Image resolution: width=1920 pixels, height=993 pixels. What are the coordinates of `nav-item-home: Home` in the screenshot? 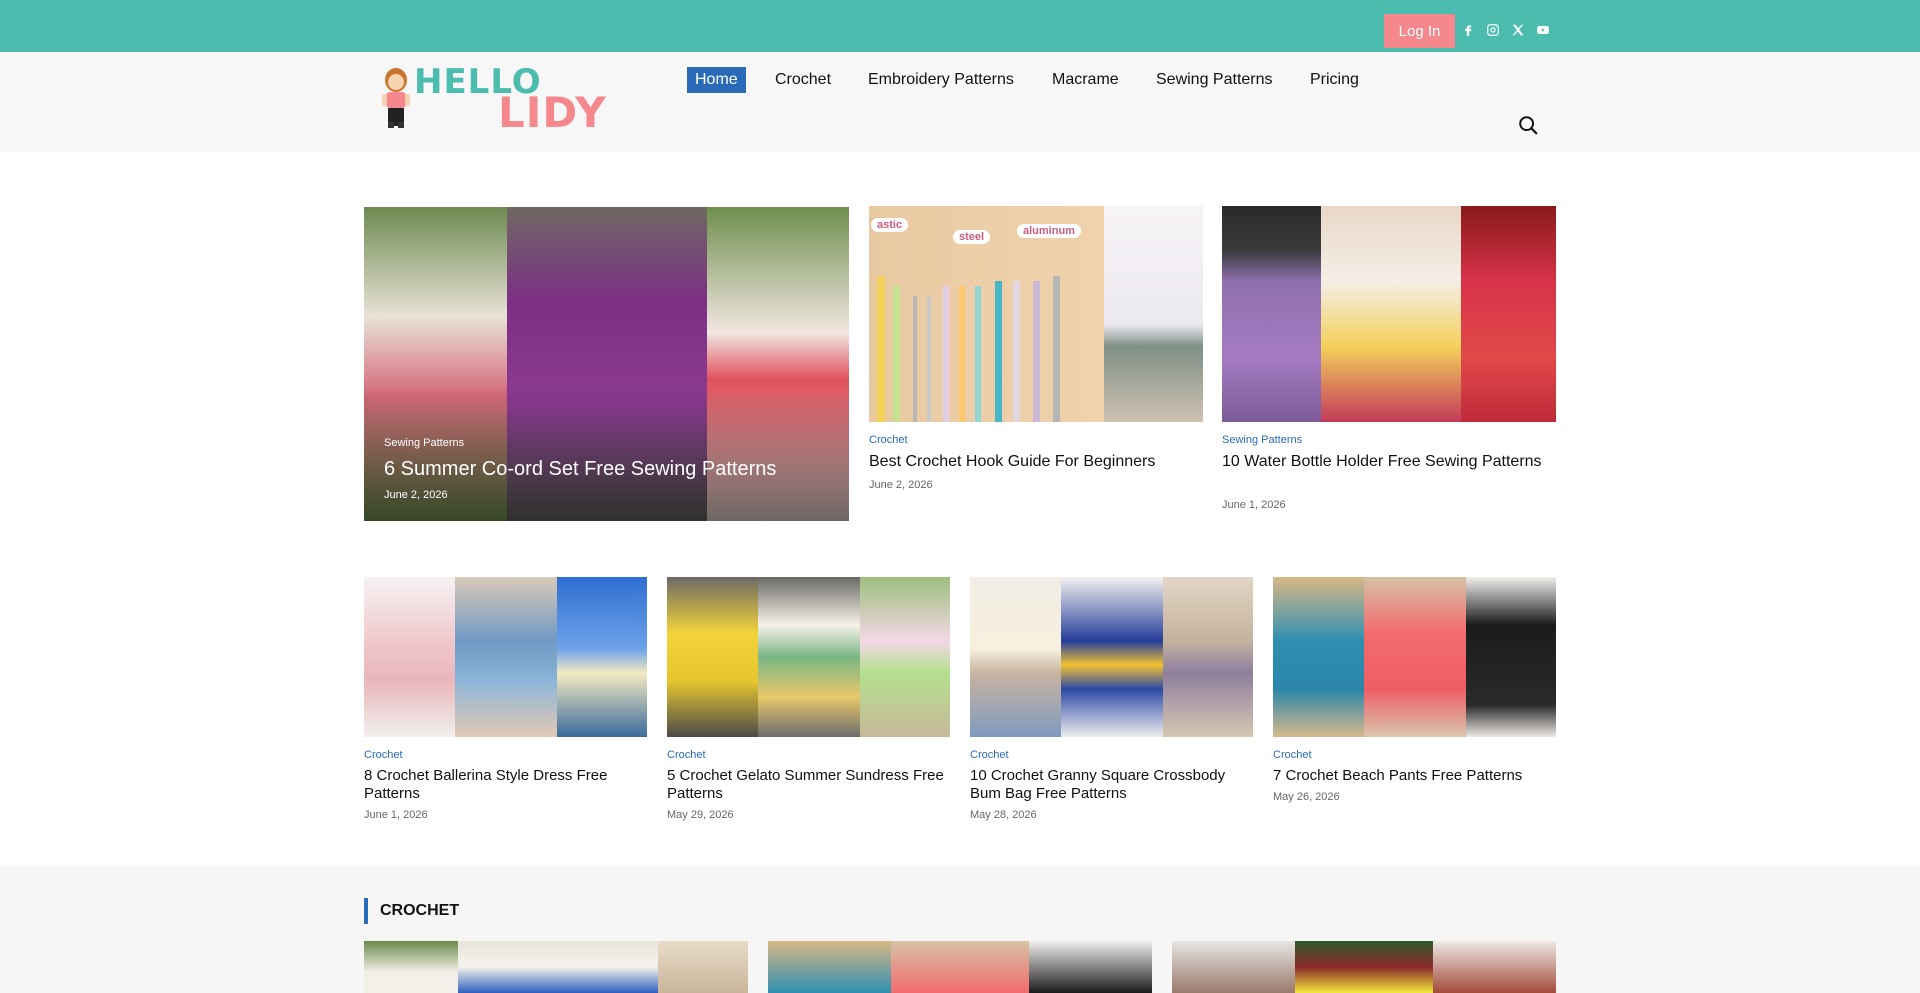 It's located at (716, 80).